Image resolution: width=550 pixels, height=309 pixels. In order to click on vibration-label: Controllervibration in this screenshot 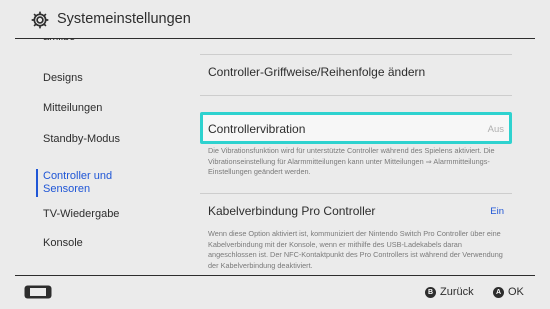, I will do `click(257, 129)`.